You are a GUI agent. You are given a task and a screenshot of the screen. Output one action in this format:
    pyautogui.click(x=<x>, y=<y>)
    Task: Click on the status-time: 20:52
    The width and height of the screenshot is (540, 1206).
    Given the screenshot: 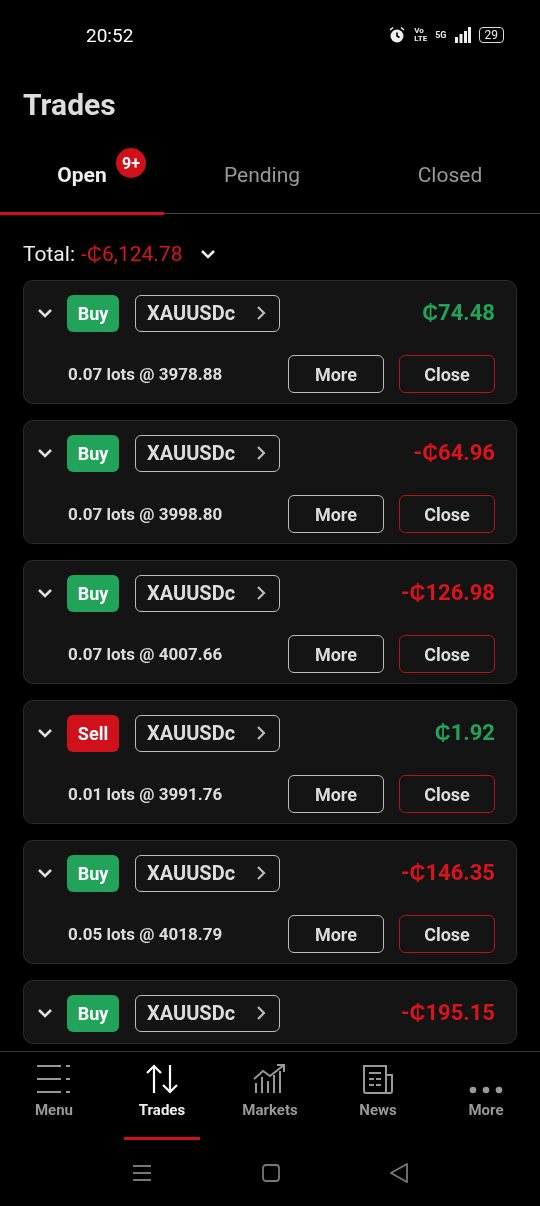 What is the action you would take?
    pyautogui.click(x=110, y=35)
    